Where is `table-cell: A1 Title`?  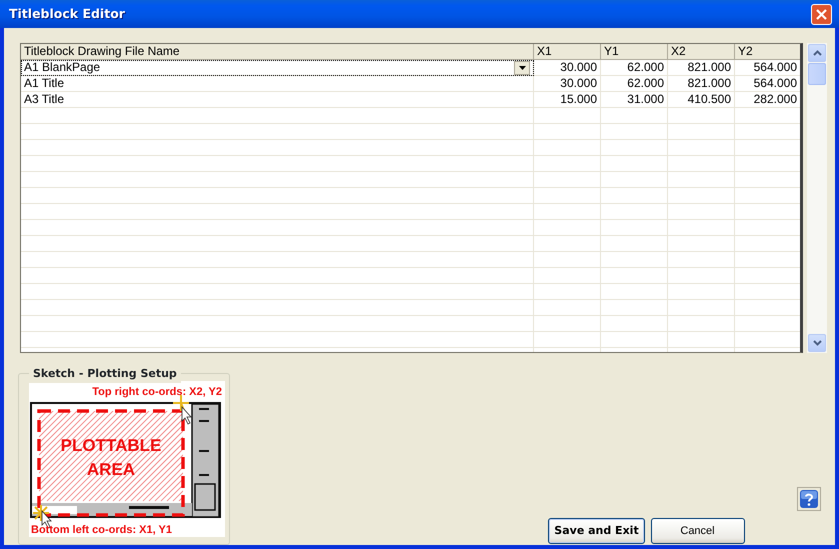 table-cell: A1 Title is located at coordinates (277, 84).